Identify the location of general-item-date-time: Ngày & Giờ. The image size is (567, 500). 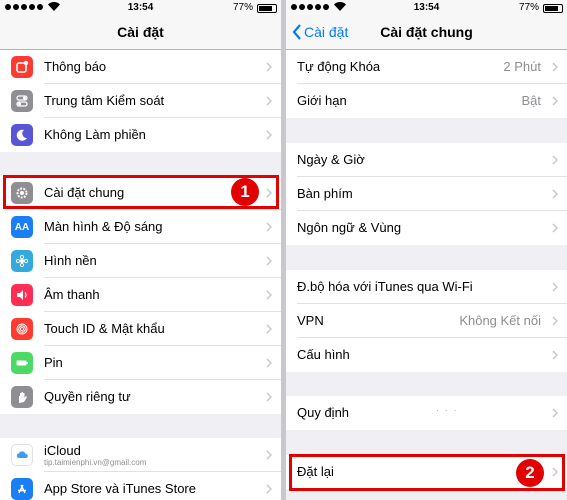
(426, 160).